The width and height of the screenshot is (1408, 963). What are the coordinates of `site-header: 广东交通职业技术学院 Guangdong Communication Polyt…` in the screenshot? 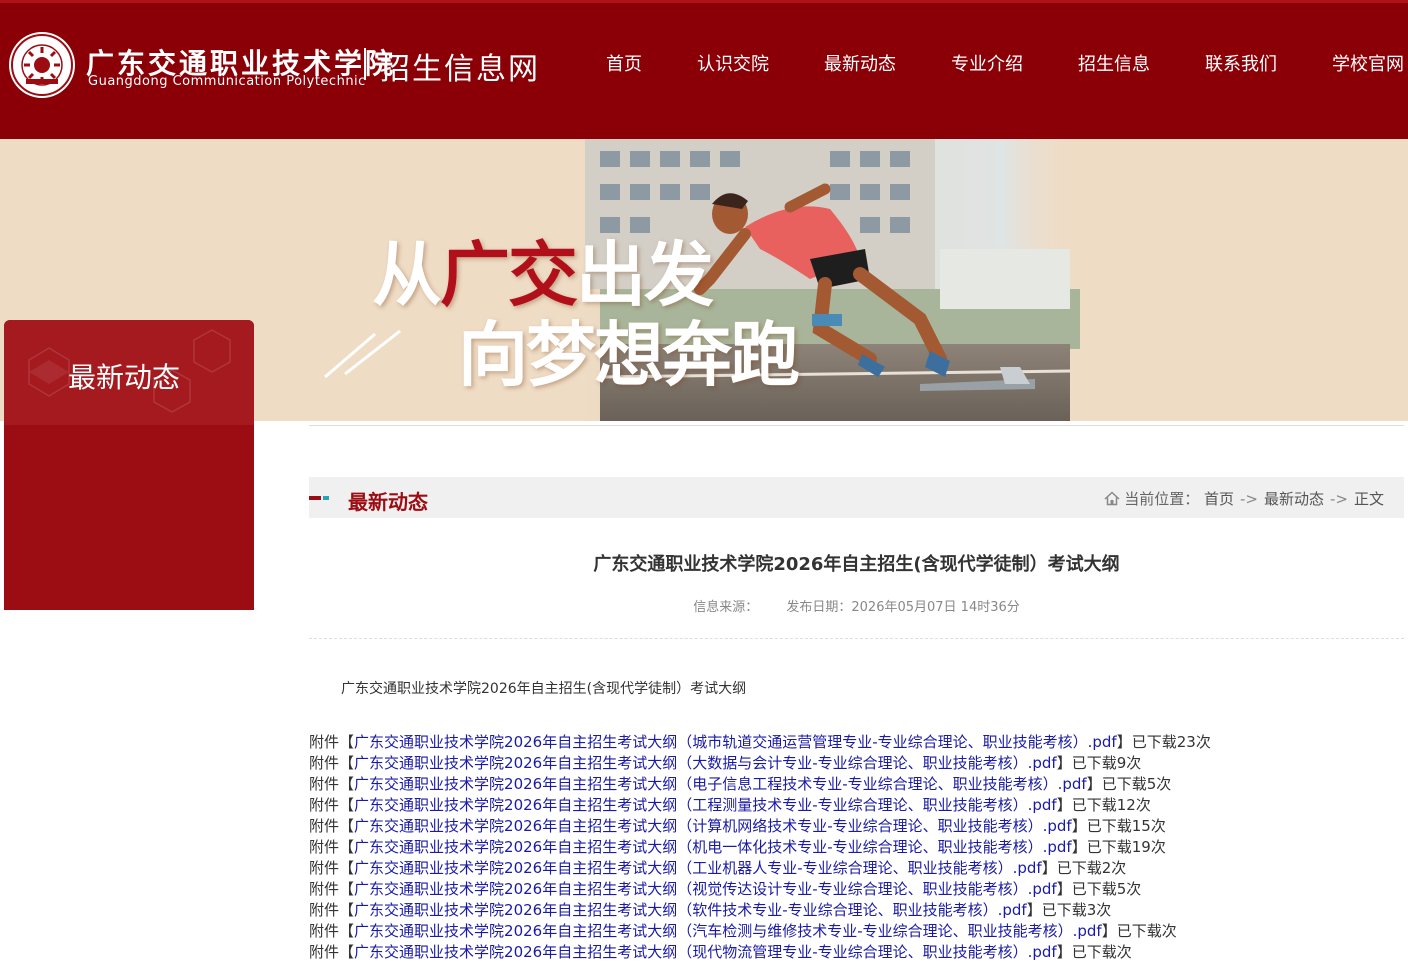 It's located at (704, 69).